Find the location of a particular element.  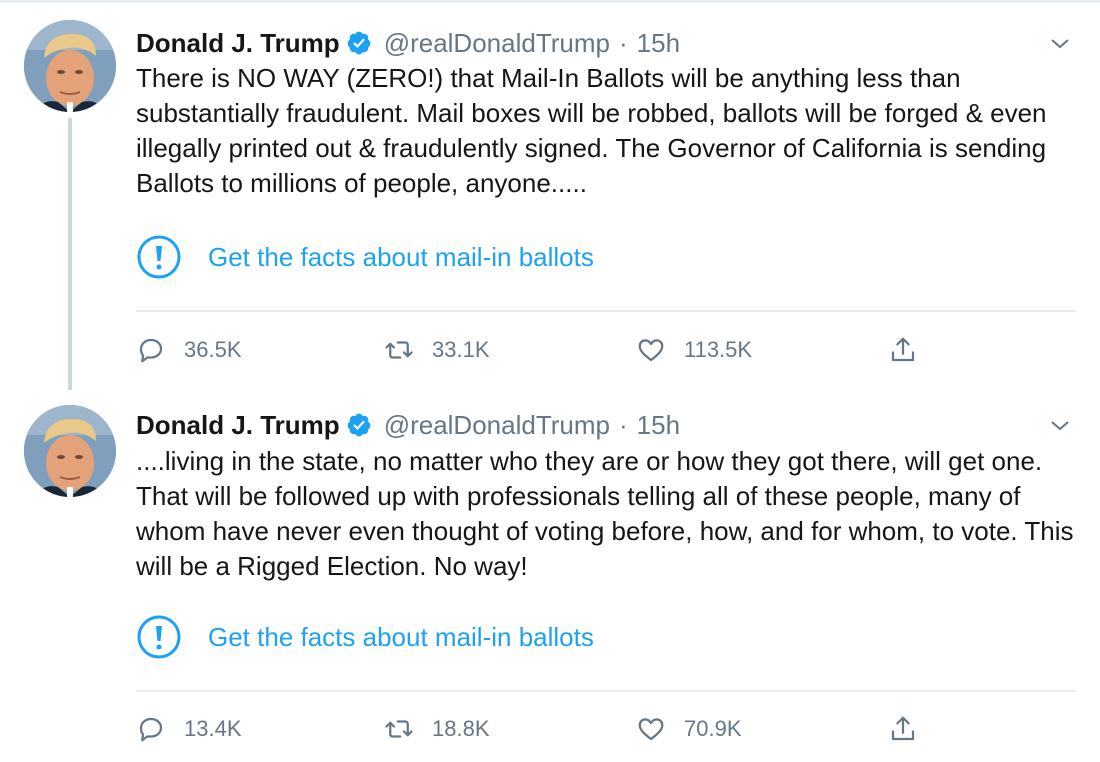

retweet-count: 33.1K is located at coordinates (461, 349).